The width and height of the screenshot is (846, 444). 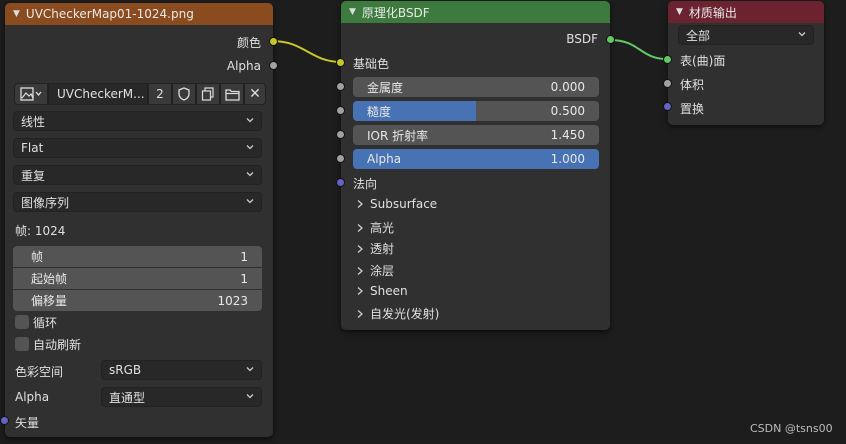 What do you see at coordinates (698, 35) in the screenshot?
I see `render-target-value: 全部` at bounding box center [698, 35].